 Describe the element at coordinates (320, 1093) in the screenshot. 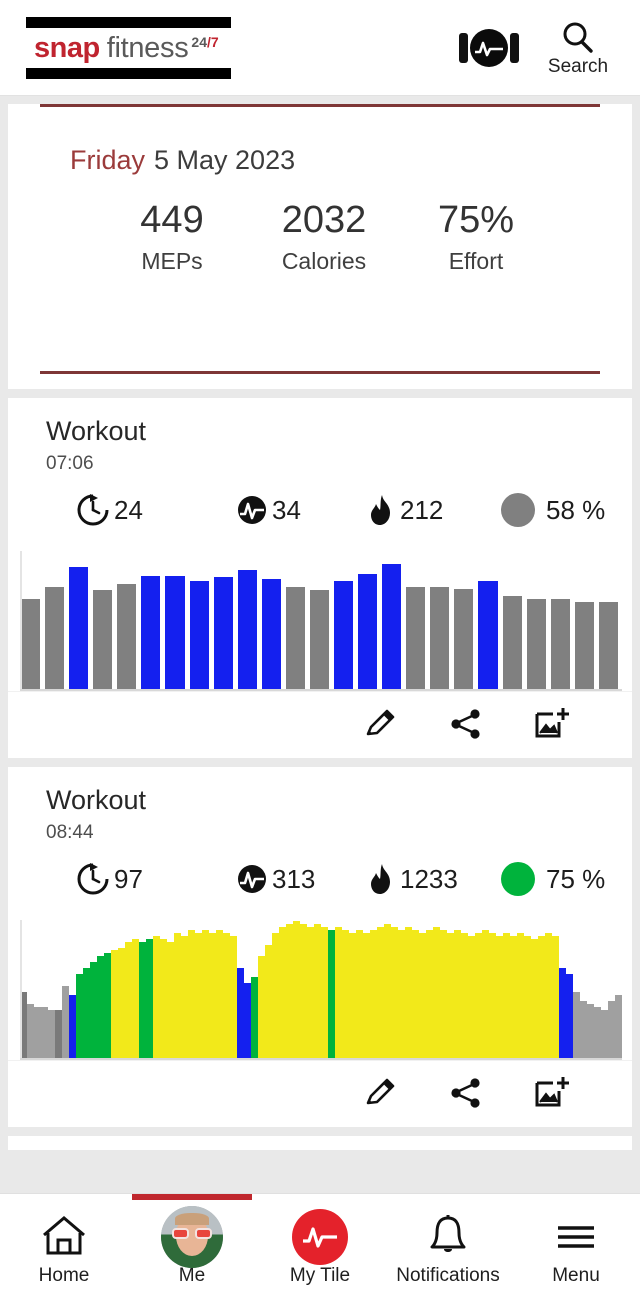

I see `workout-2-actions` at that location.